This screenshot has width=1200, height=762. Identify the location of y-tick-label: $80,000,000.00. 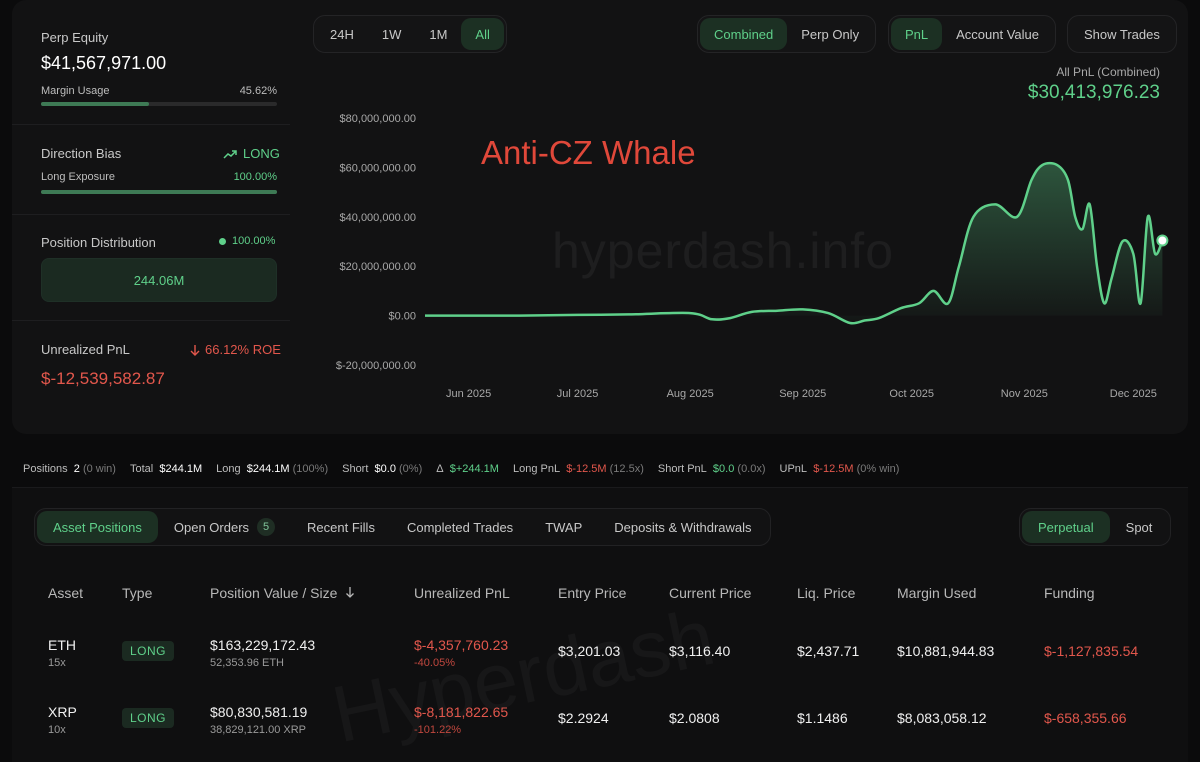
(378, 119).